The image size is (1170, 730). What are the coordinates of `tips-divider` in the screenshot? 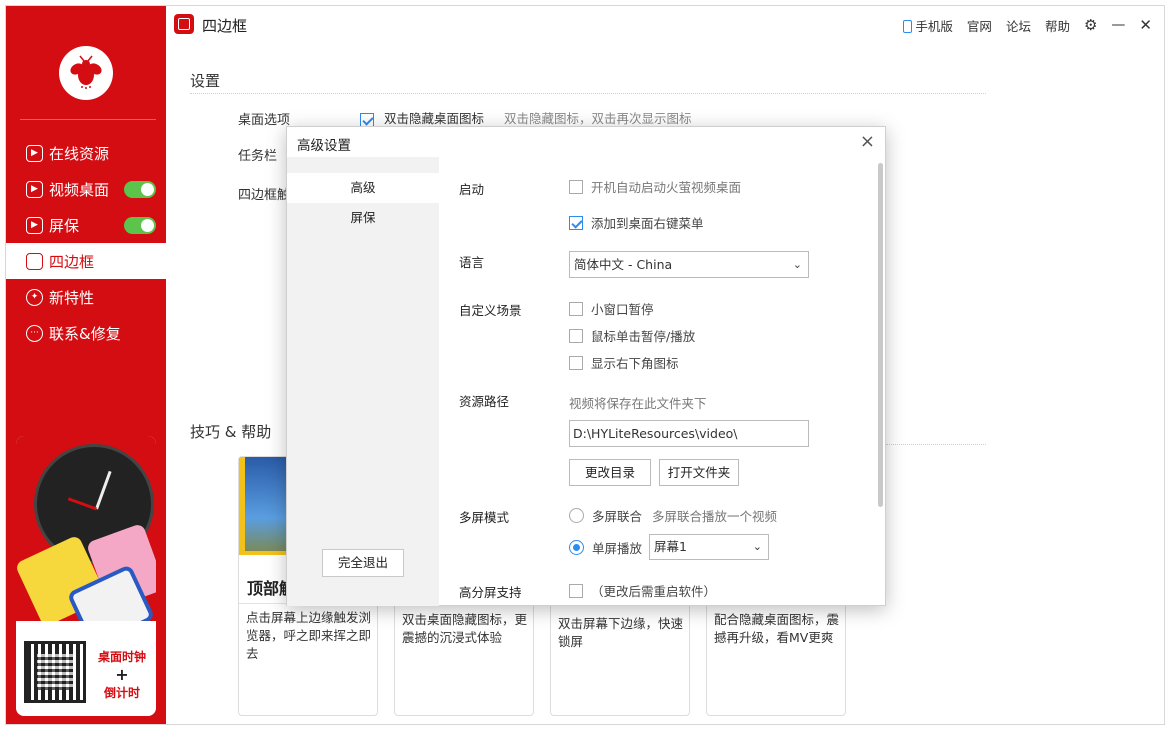 It's located at (936, 444).